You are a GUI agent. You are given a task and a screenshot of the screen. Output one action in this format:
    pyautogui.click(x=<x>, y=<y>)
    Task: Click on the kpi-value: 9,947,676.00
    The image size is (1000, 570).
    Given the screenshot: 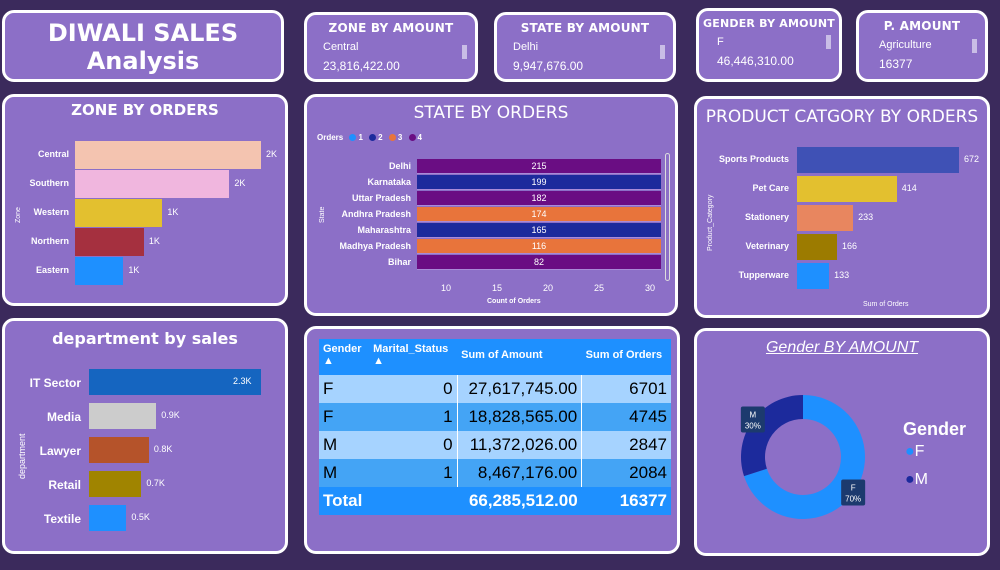 What is the action you would take?
    pyautogui.click(x=548, y=66)
    